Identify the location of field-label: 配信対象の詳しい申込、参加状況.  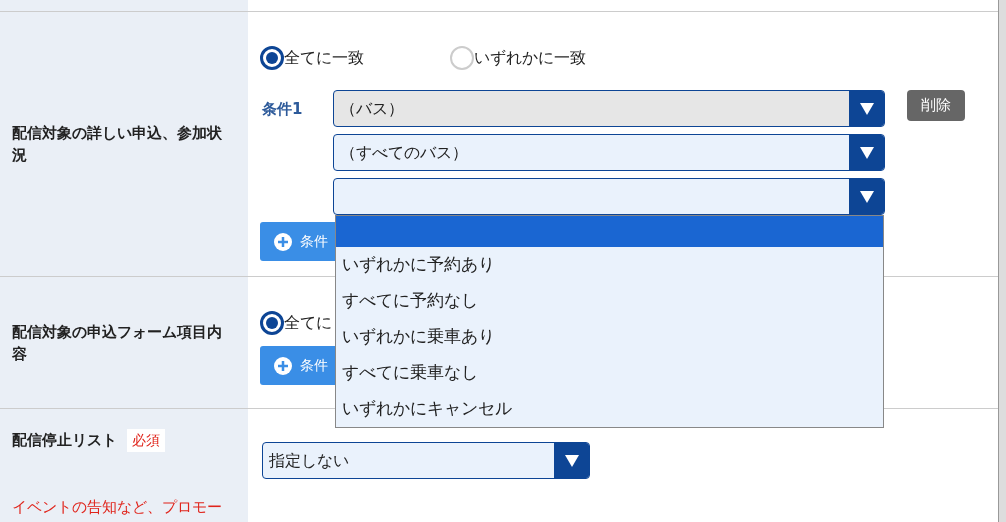
(117, 144).